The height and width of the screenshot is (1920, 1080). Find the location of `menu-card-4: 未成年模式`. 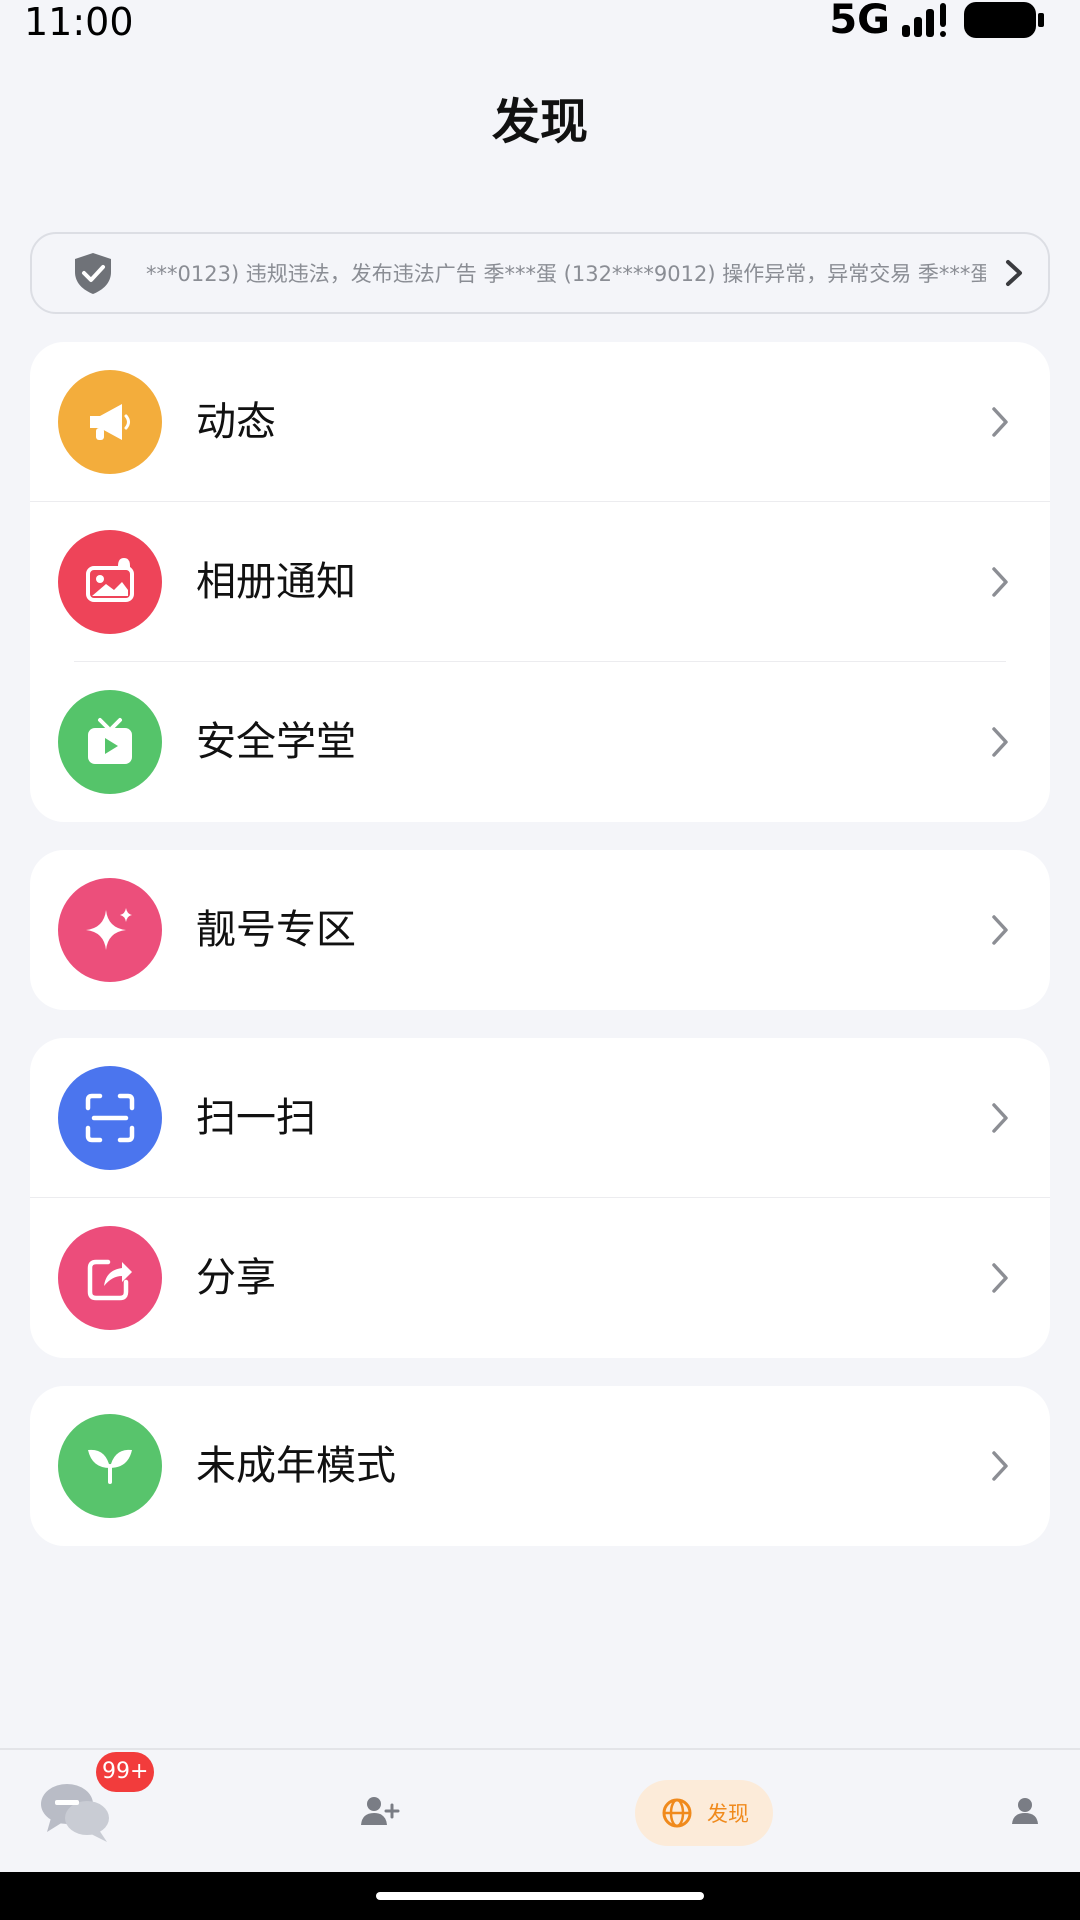

menu-card-4: 未成年模式 is located at coordinates (540, 1466).